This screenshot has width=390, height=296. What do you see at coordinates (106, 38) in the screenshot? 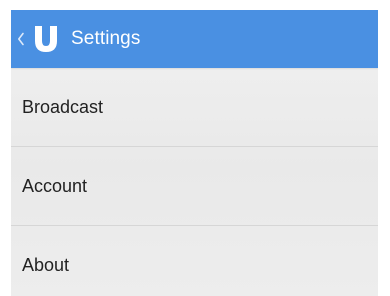
I see `page-title: Settings` at bounding box center [106, 38].